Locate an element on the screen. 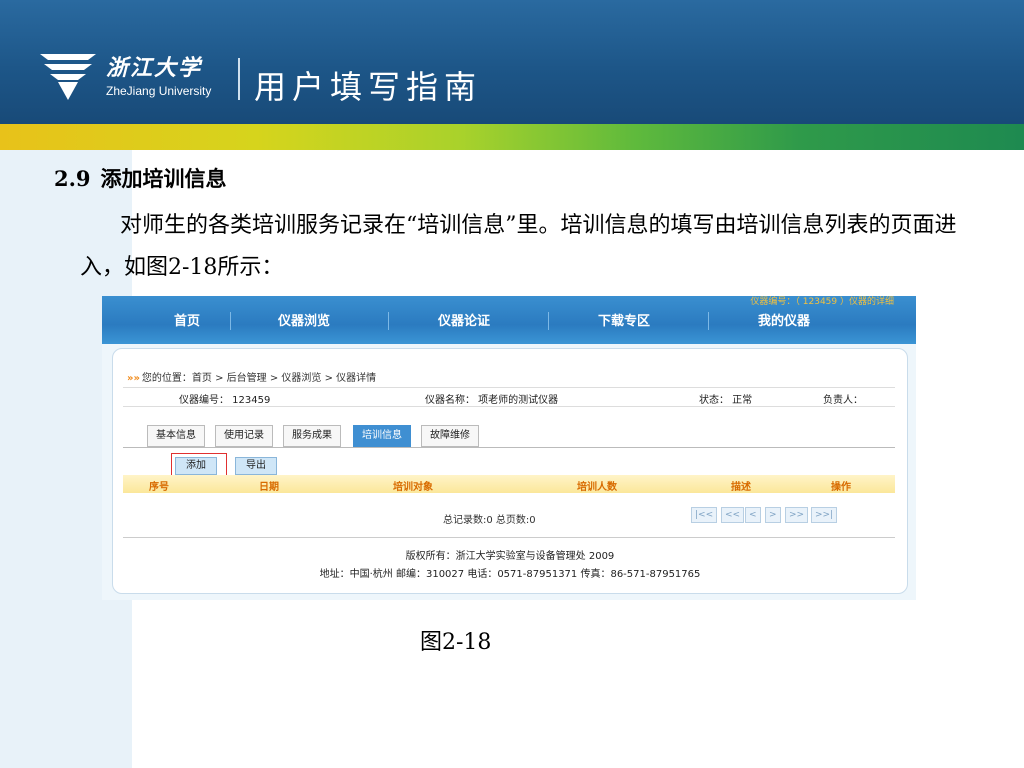  pager-prev-page-button: << is located at coordinates (733, 515).